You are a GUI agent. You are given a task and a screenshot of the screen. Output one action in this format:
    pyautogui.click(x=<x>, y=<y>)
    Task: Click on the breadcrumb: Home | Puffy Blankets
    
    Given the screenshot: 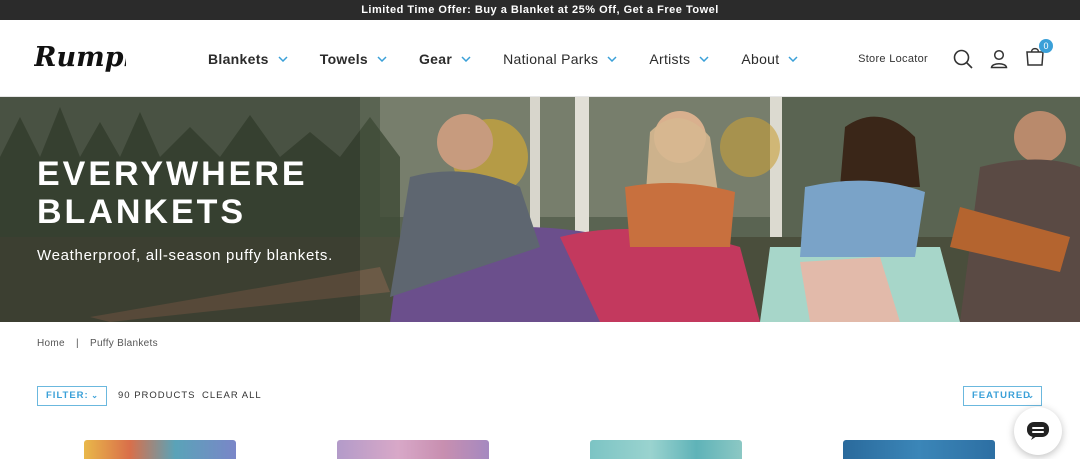 What is the action you would take?
    pyautogui.click(x=97, y=343)
    